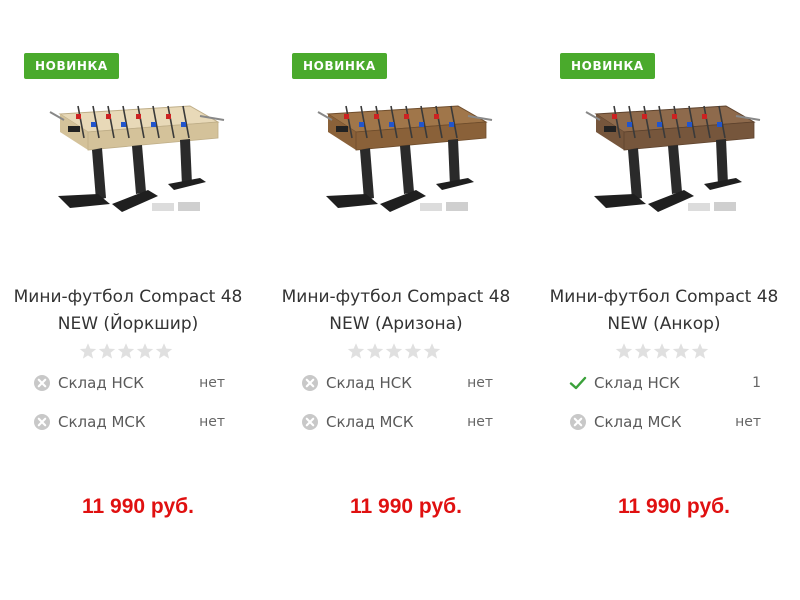 This screenshot has height=600, width=800. Describe the element at coordinates (756, 383) in the screenshot. I see `stock-value: 1` at that location.